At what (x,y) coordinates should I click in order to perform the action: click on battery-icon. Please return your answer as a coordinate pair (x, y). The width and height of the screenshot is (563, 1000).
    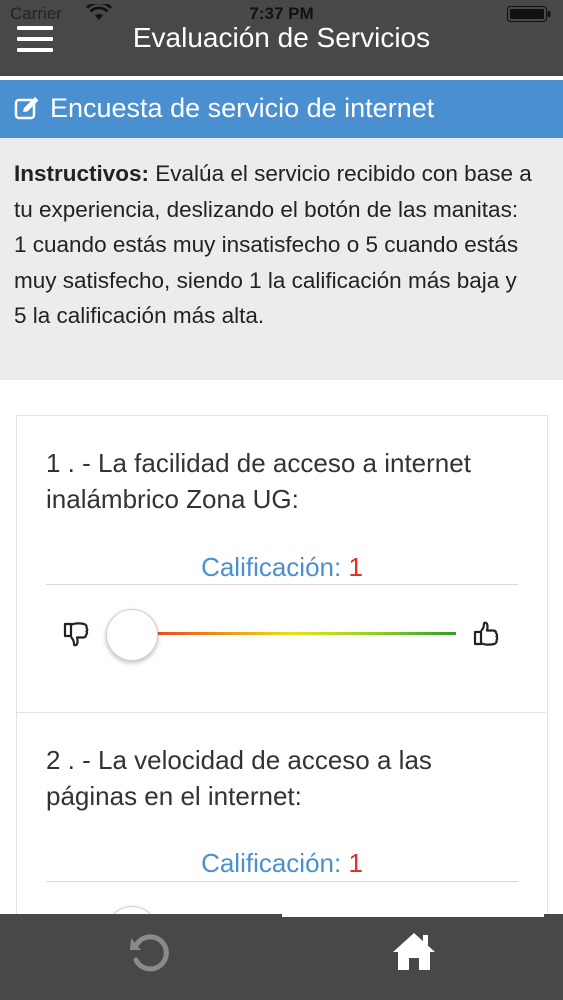
    Looking at the image, I should click on (529, 14).